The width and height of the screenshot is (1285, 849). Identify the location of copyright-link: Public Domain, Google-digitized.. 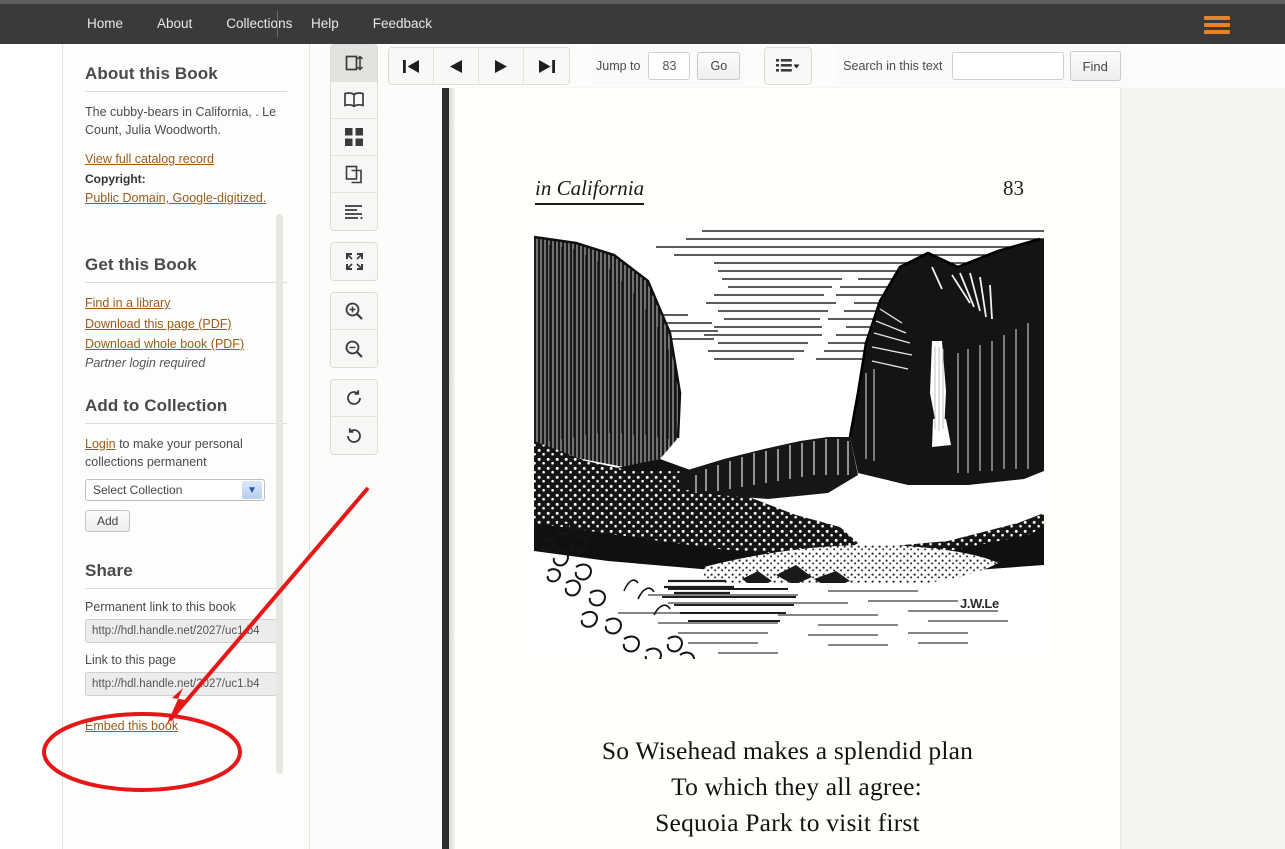
(175, 198).